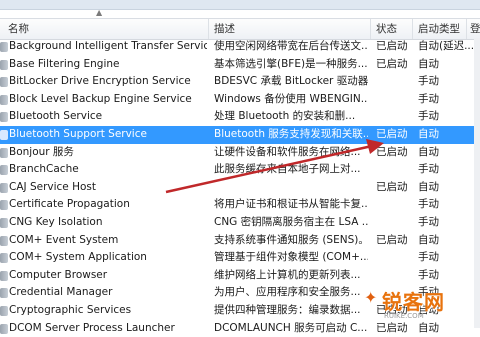  What do you see at coordinates (413, 302) in the screenshot?
I see `watermark-text: 锐客网` at bounding box center [413, 302].